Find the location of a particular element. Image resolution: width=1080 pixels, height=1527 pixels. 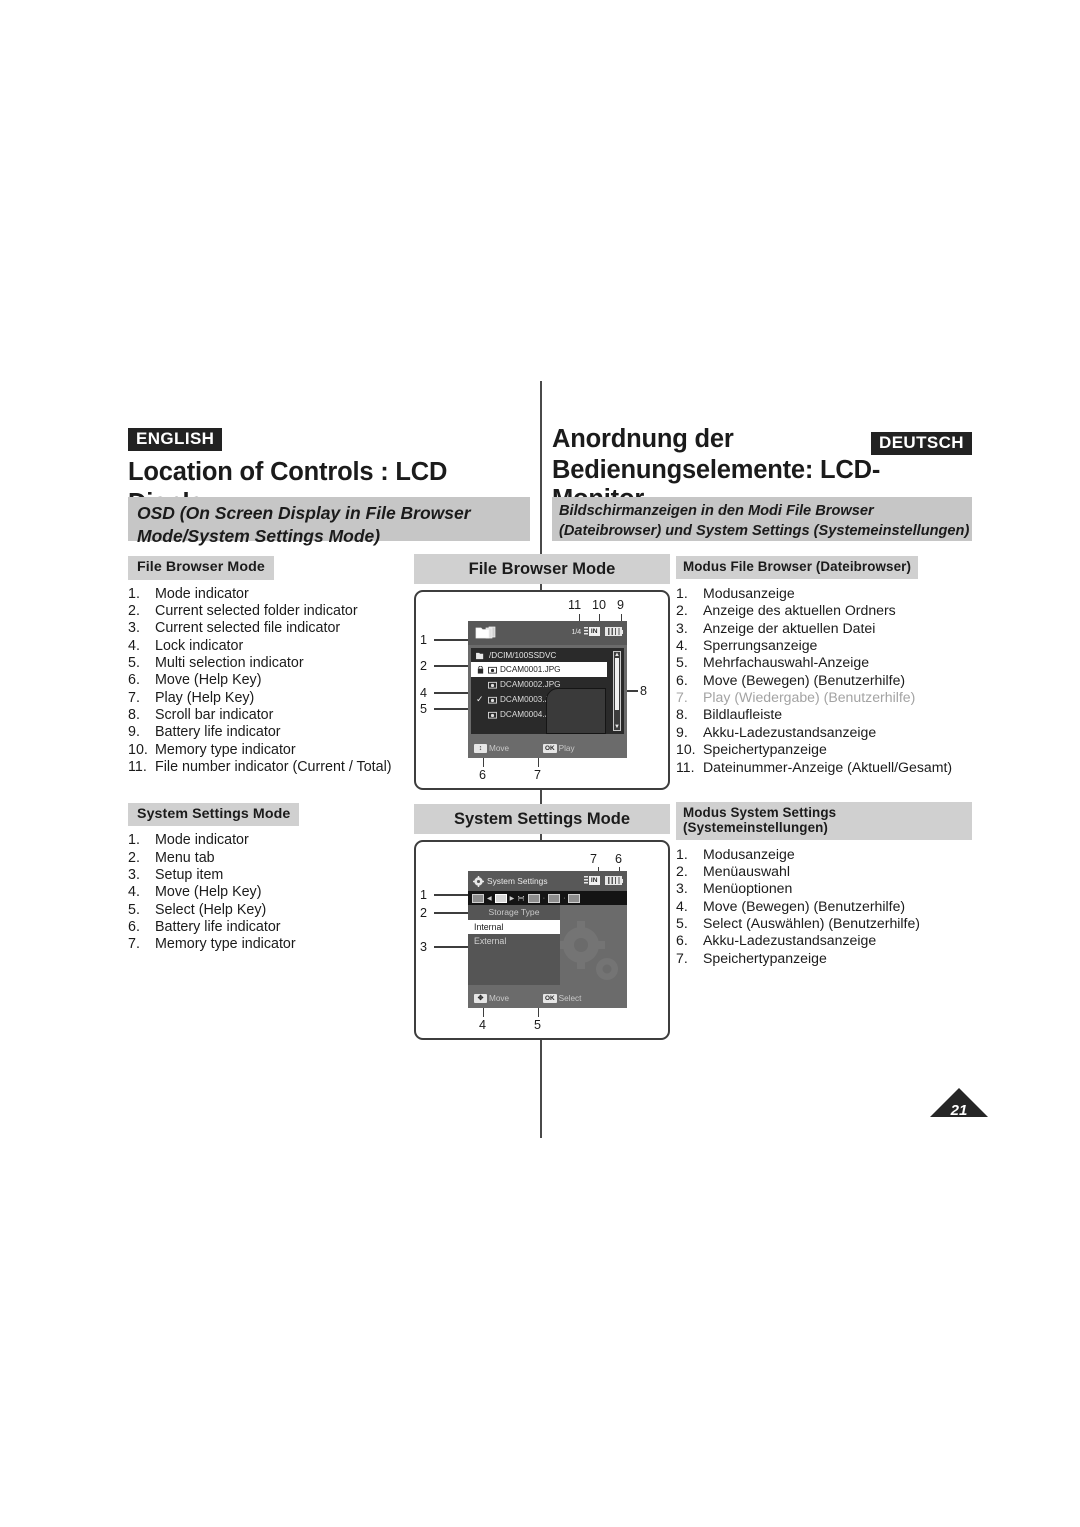

list-item-label: Scroll bar indicator is located at coordinates (214, 715).